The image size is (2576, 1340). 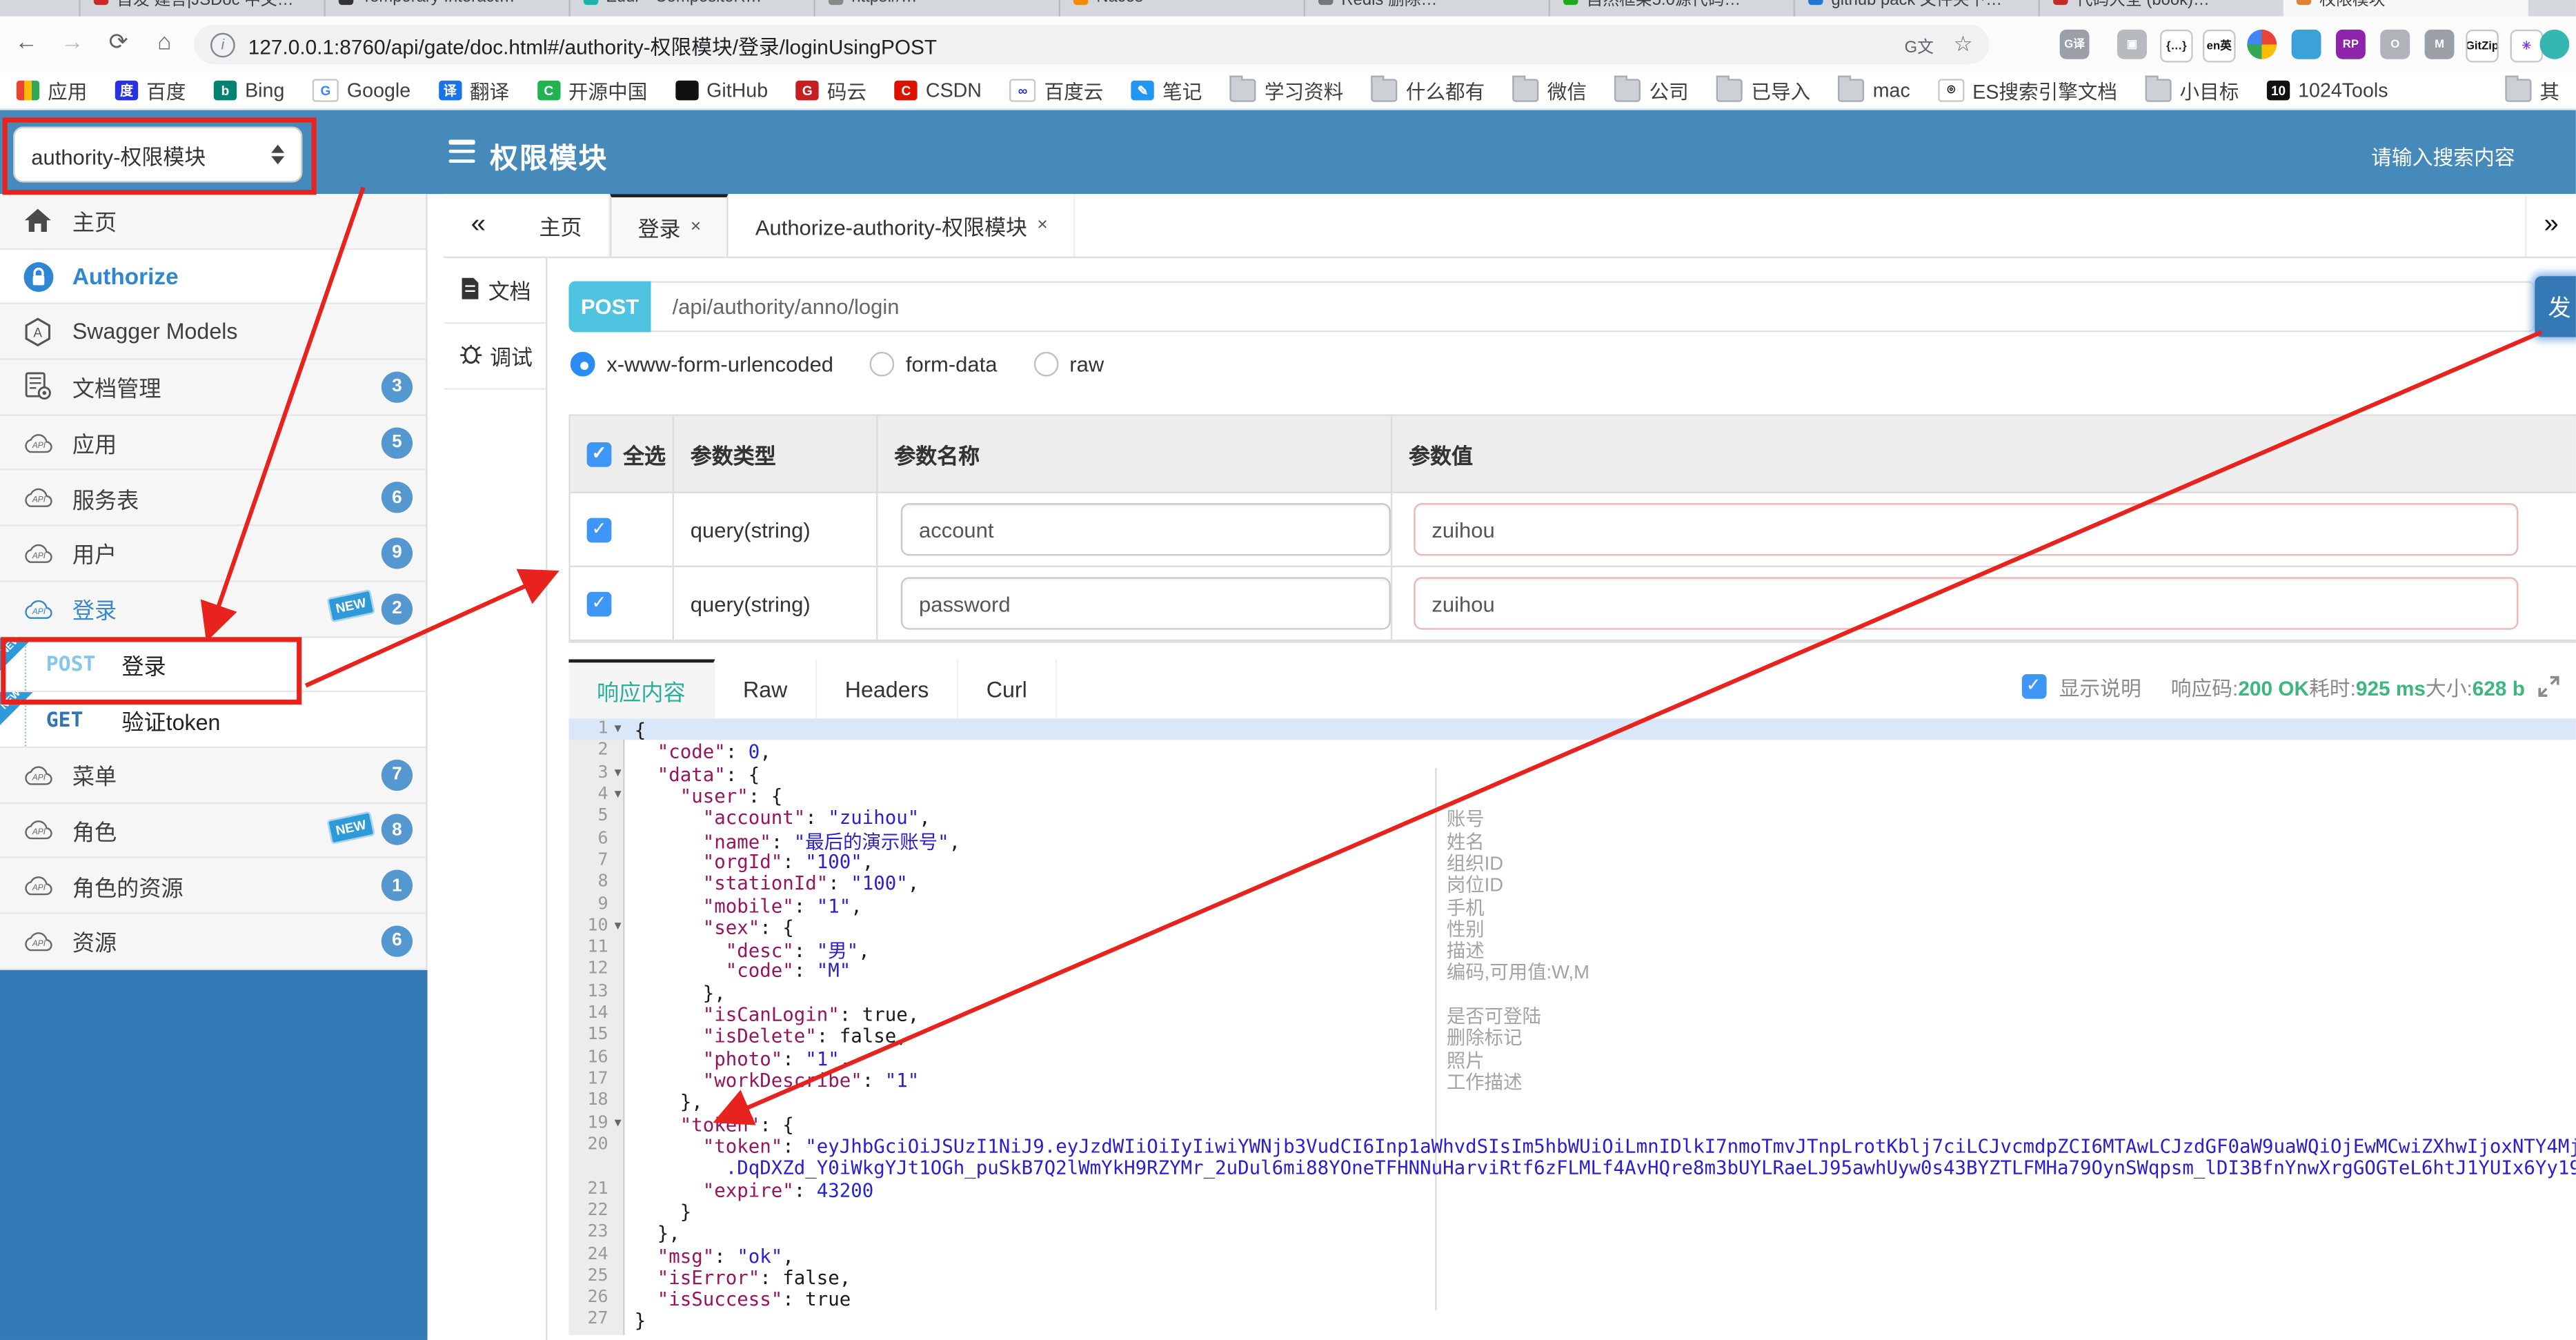 I want to click on browser-tab: Zuul—CompositeR… ×, so click(x=690, y=8).